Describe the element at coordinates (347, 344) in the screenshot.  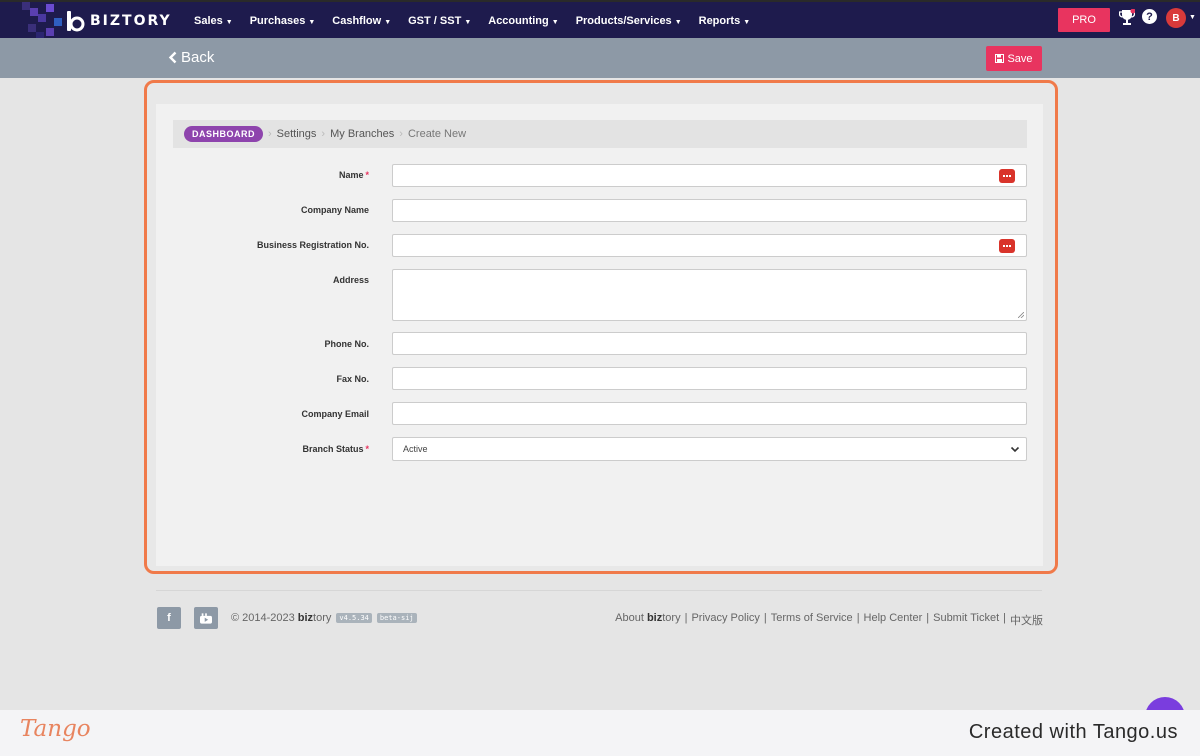
I see `phone-label: Phone No.` at that location.